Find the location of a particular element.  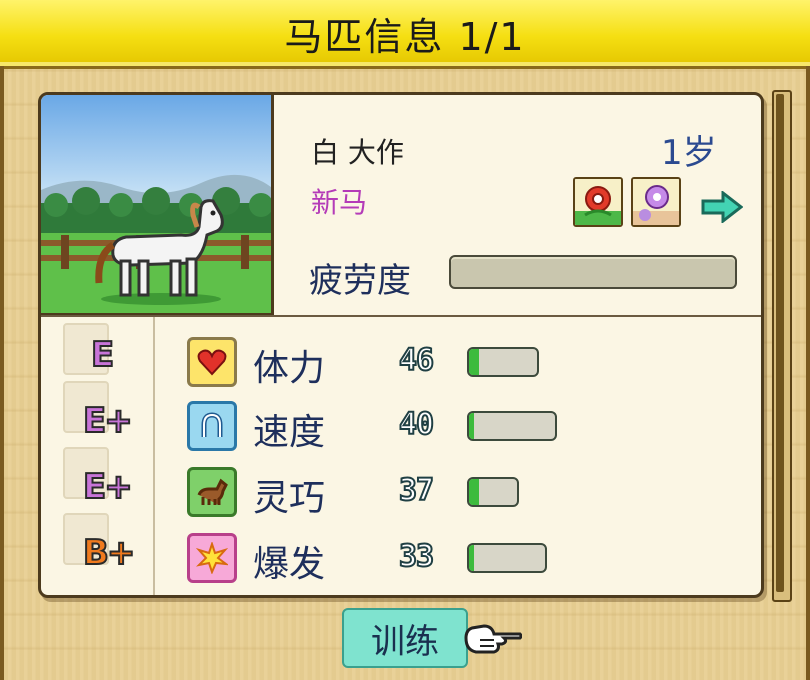

horse-portrait is located at coordinates (157, 205).